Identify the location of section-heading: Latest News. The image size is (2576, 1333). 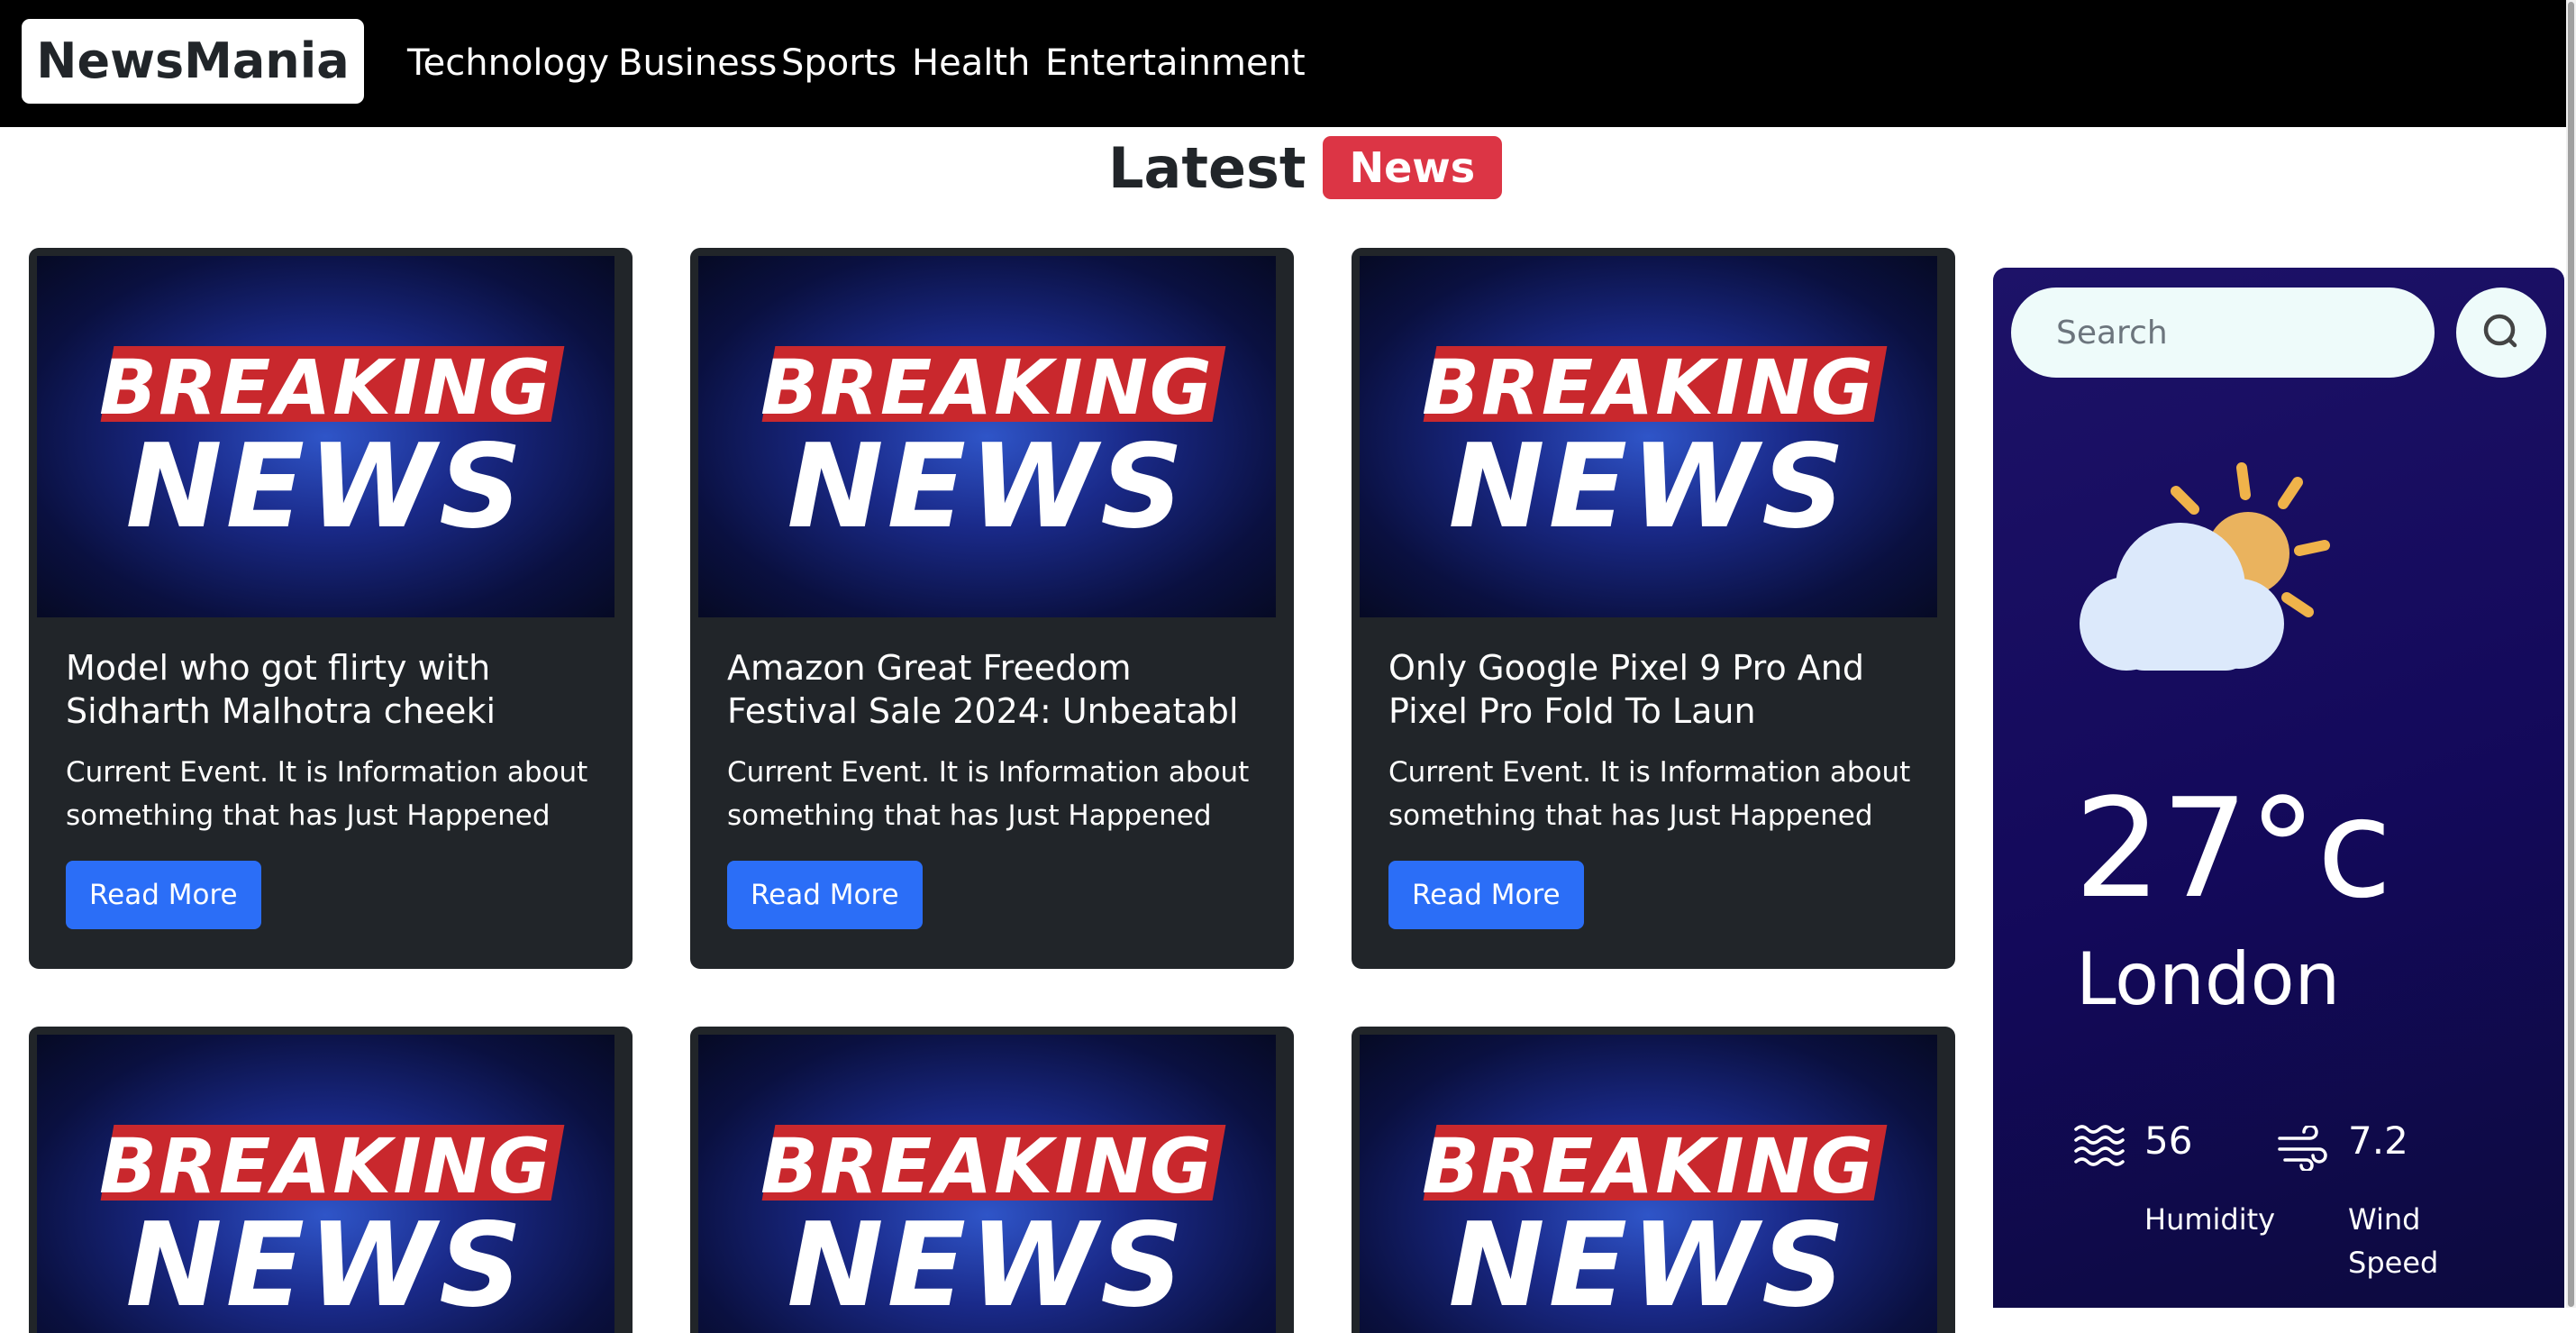
(1305, 168).